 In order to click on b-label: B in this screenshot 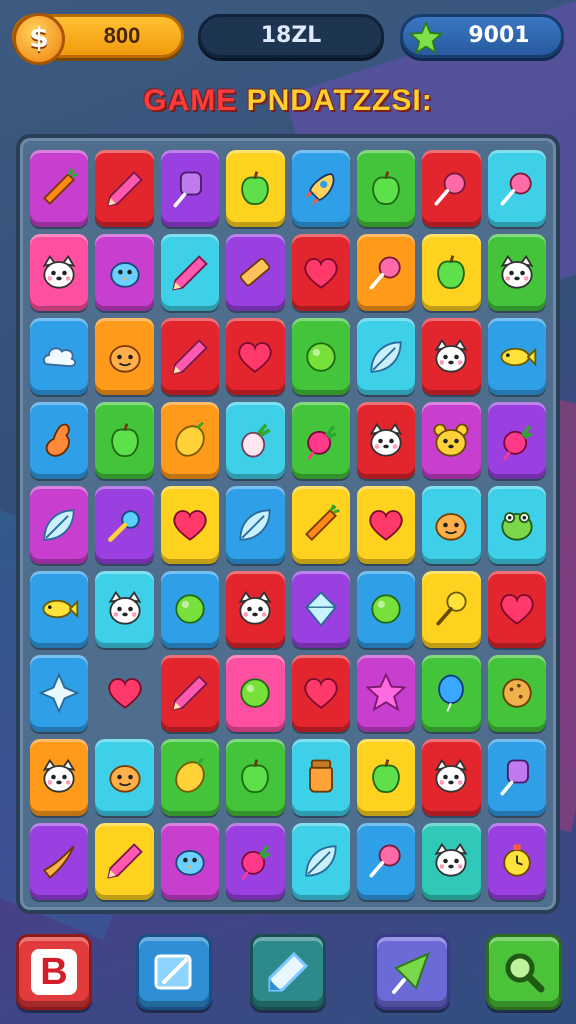, I will do `click(54, 972)`.